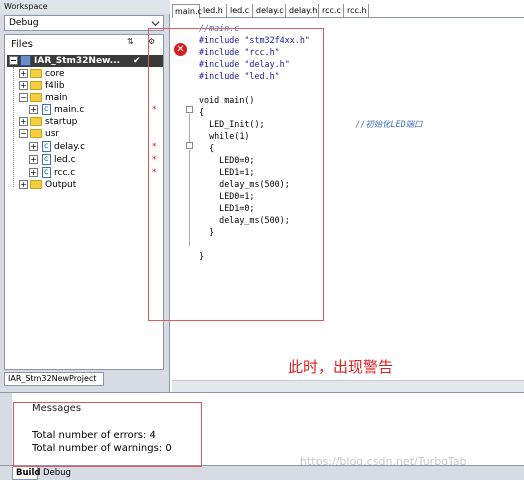 This screenshot has height=480, width=524. Describe the element at coordinates (61, 185) in the screenshot. I see `tree-item-label: Output` at that location.